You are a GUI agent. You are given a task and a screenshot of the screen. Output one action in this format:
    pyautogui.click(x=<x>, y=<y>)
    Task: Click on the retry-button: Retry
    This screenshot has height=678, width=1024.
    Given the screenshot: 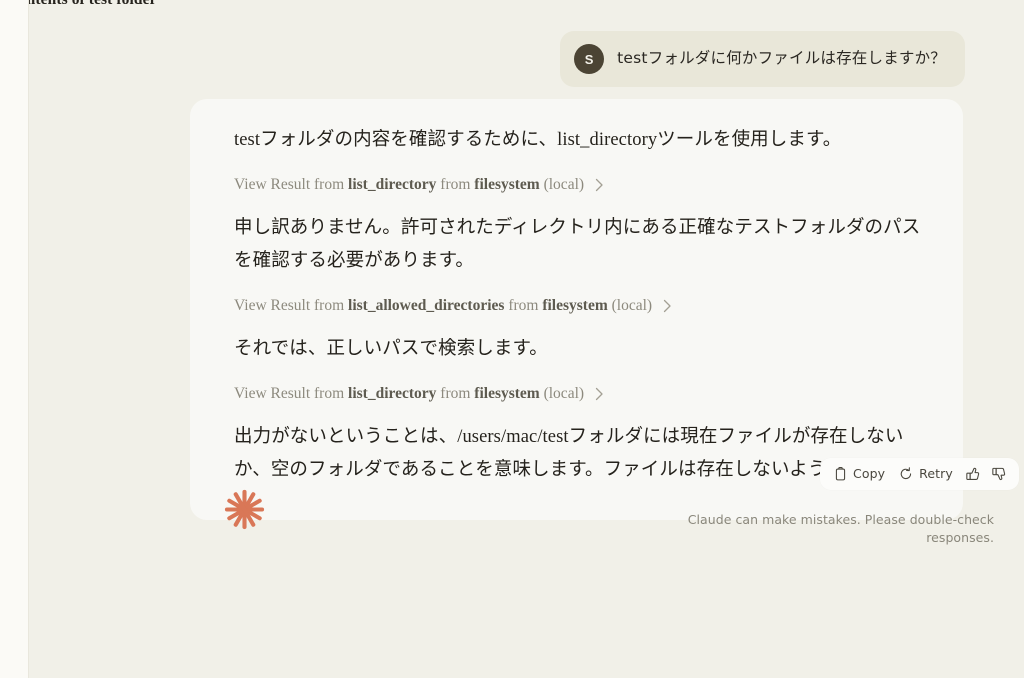 What is the action you would take?
    pyautogui.click(x=926, y=474)
    